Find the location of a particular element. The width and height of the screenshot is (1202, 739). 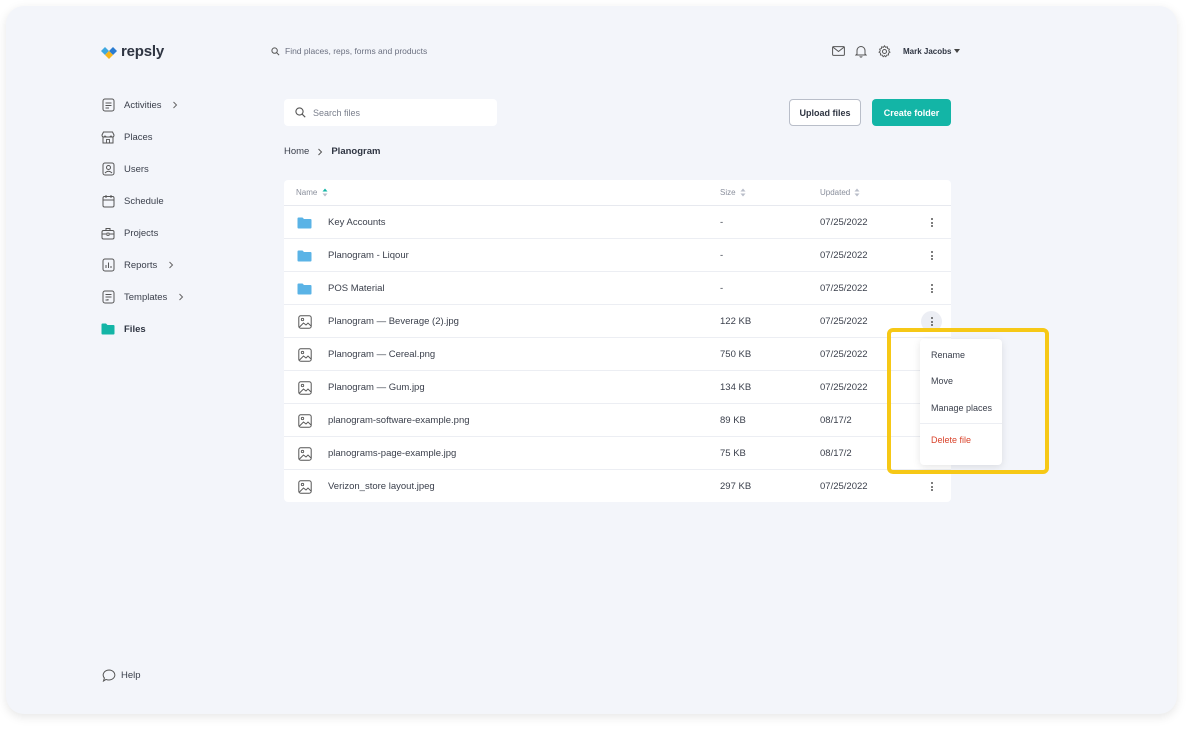

mail-icon is located at coordinates (838, 51).